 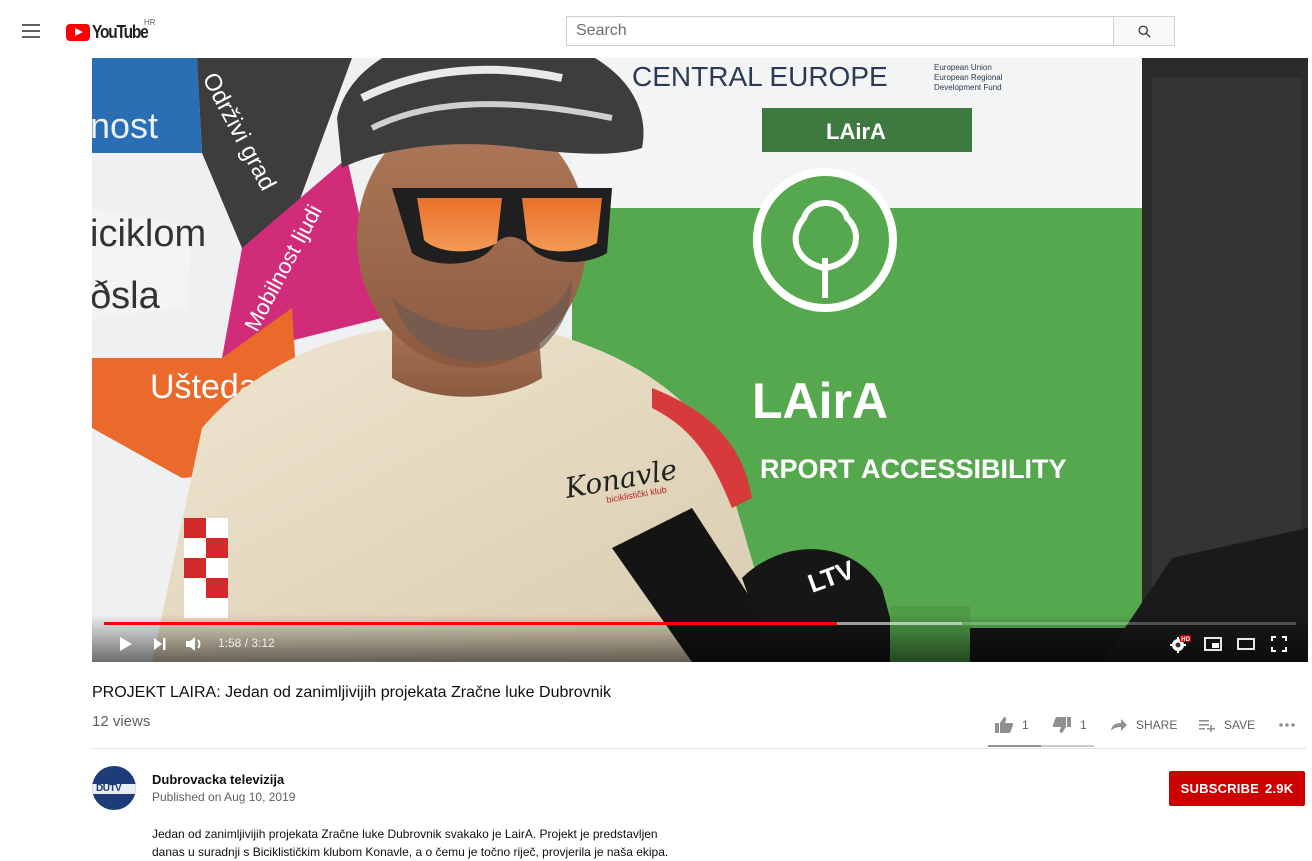 What do you see at coordinates (700, 638) in the screenshot?
I see `player-controls: 1:58 / 3:12 HD` at bounding box center [700, 638].